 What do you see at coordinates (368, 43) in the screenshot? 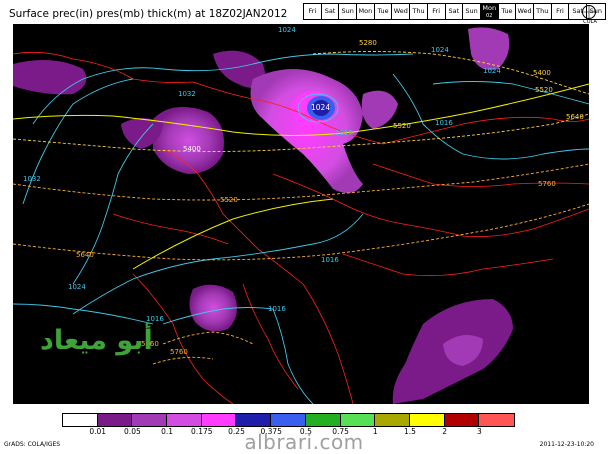
I see `thickness-label: 5280` at bounding box center [368, 43].